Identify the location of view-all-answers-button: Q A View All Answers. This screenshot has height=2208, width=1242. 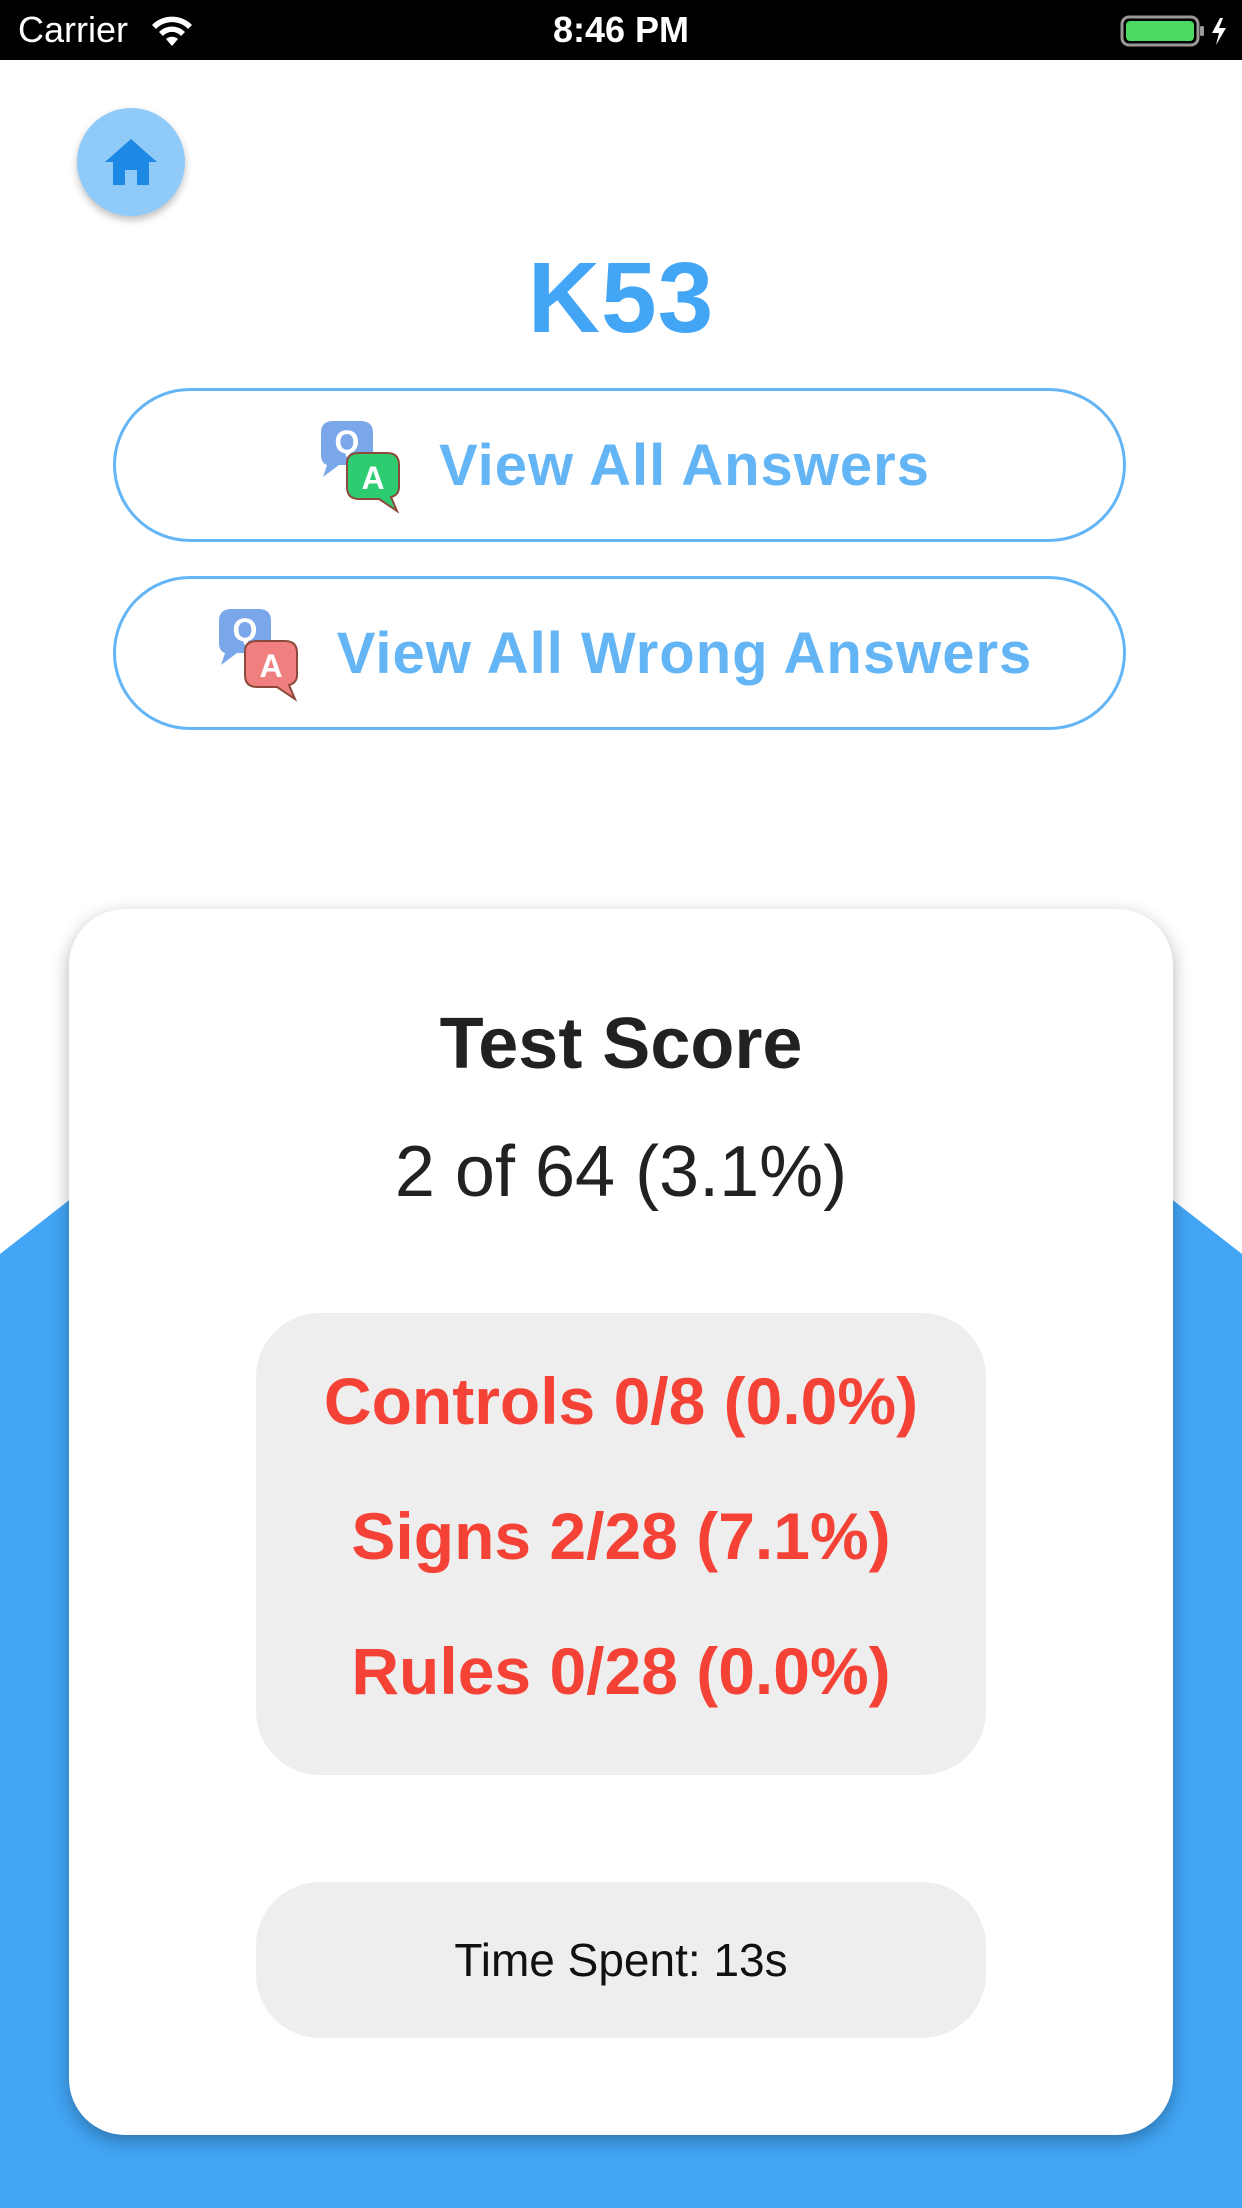
(619, 465).